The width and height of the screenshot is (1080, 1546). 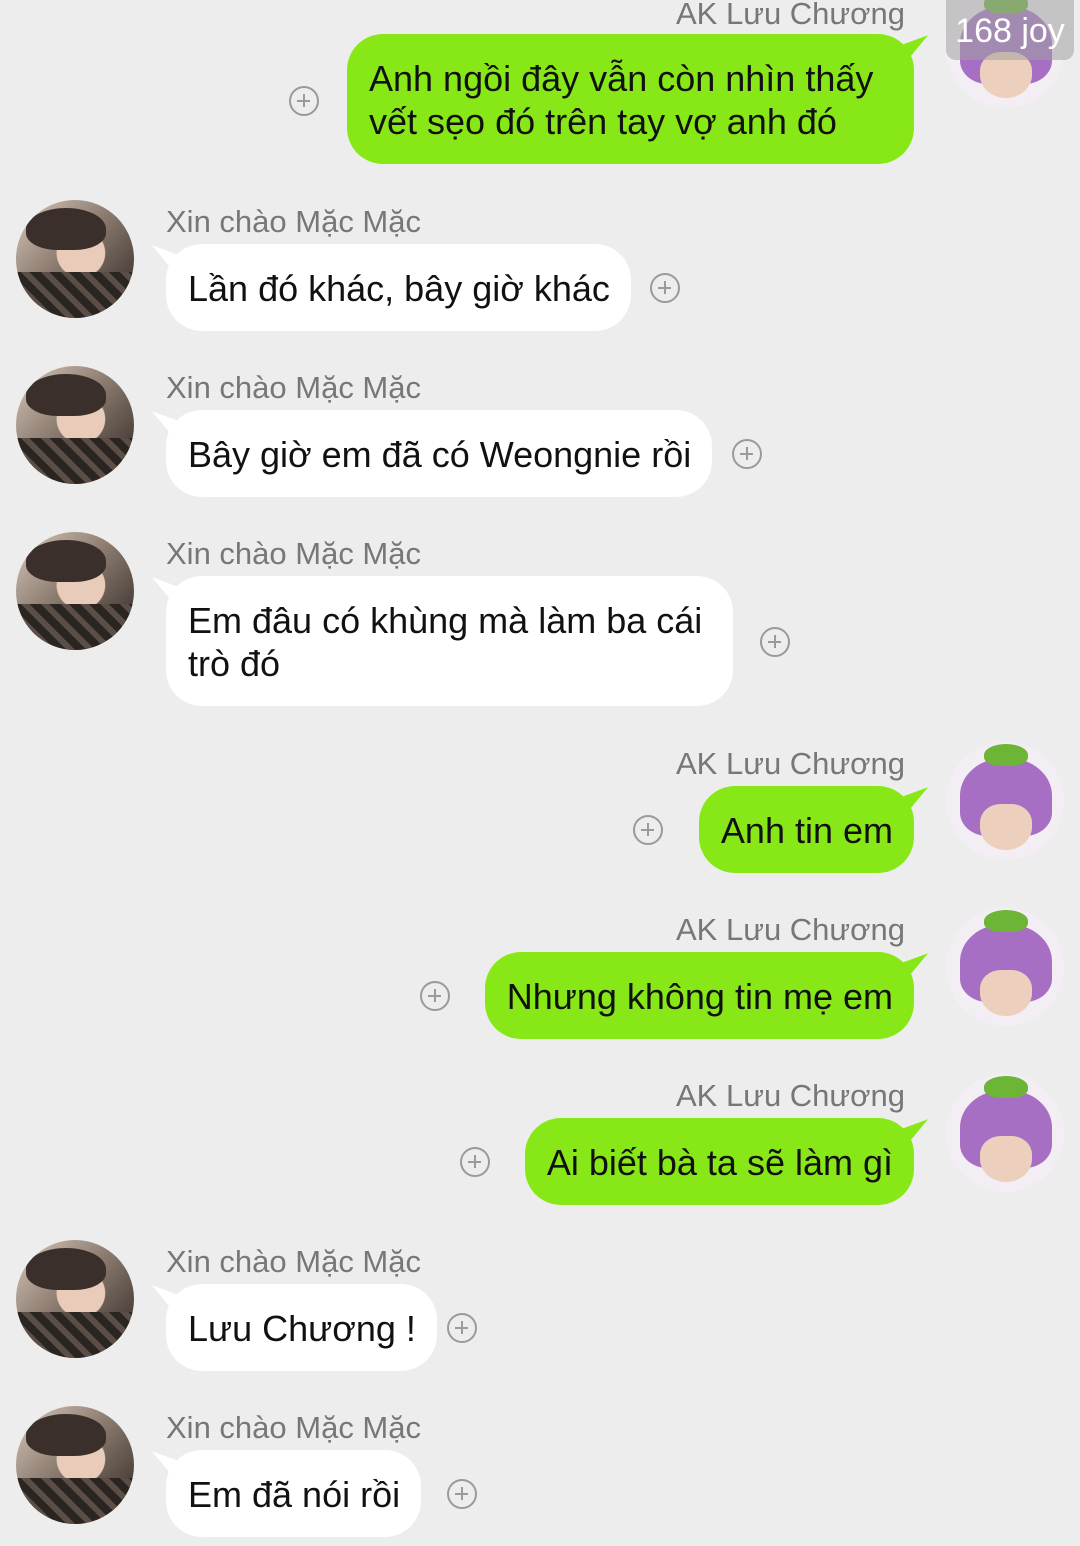 I want to click on message-bubble-in: Em đâu có khùng mà làm ba cái trò đó, so click(x=449, y=641).